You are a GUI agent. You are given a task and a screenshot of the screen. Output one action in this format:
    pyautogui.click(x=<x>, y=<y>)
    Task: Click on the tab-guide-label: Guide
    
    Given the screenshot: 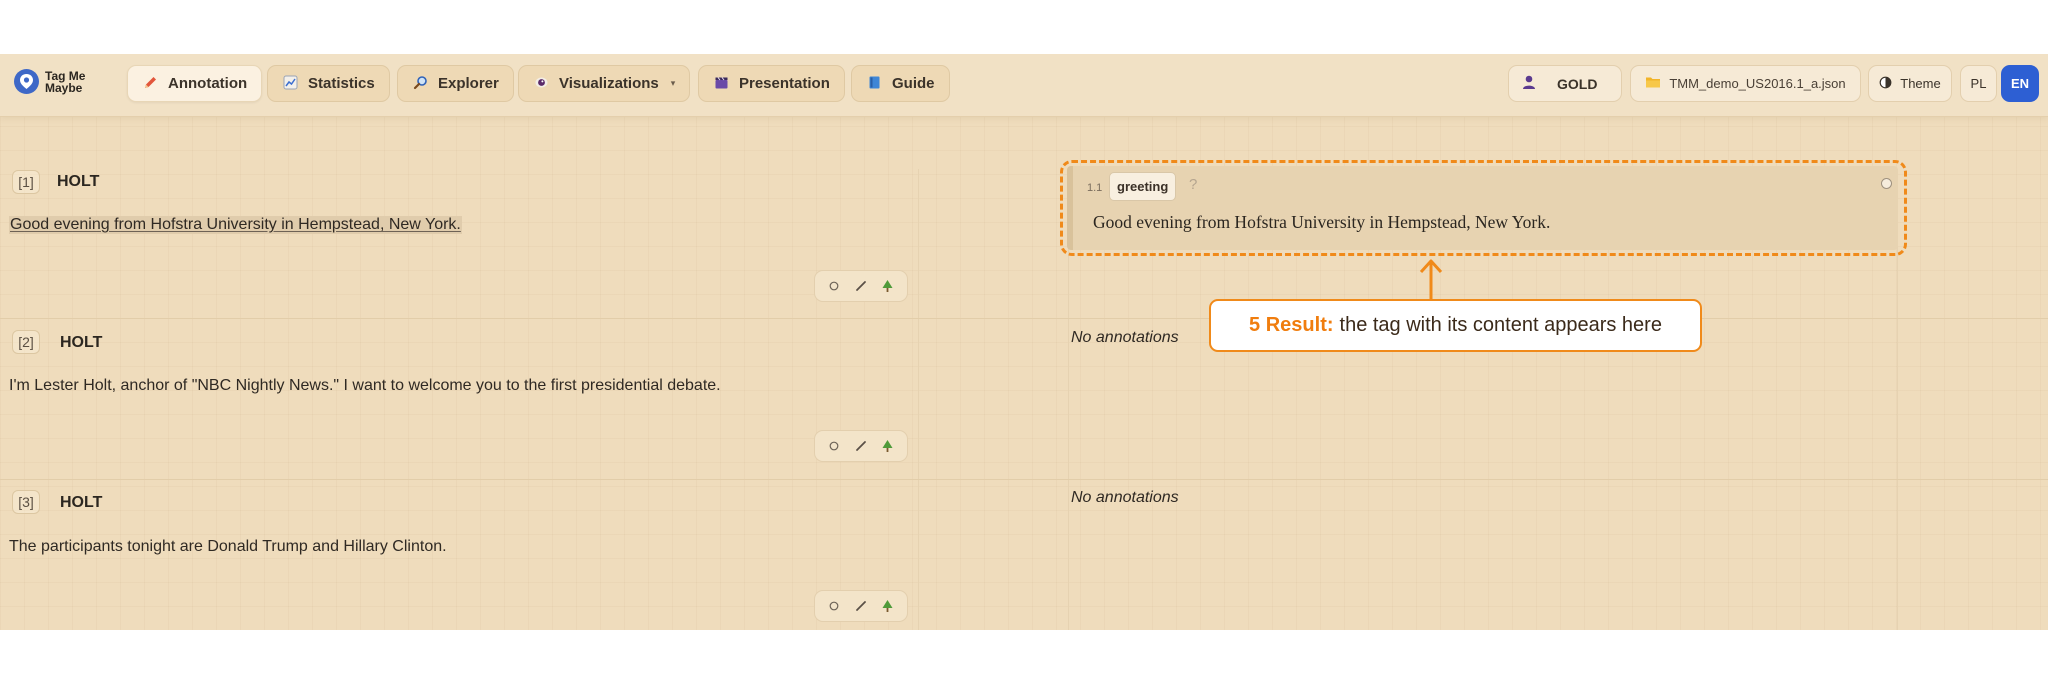 What is the action you would take?
    pyautogui.click(x=913, y=83)
    